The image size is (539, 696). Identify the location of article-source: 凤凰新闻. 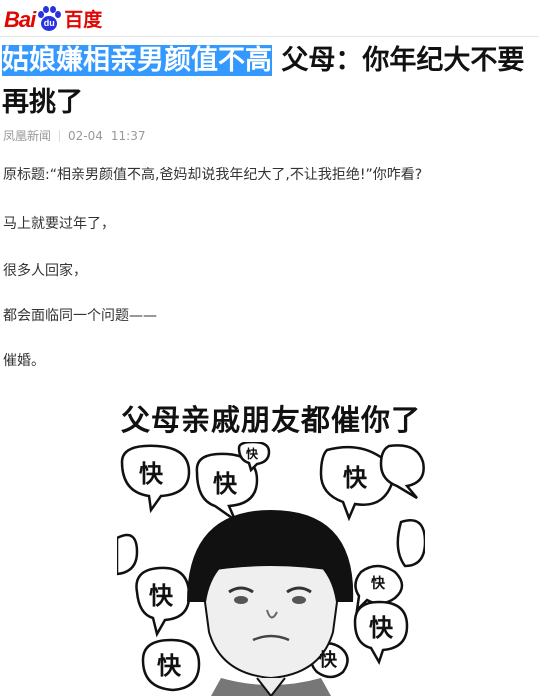
(27, 135).